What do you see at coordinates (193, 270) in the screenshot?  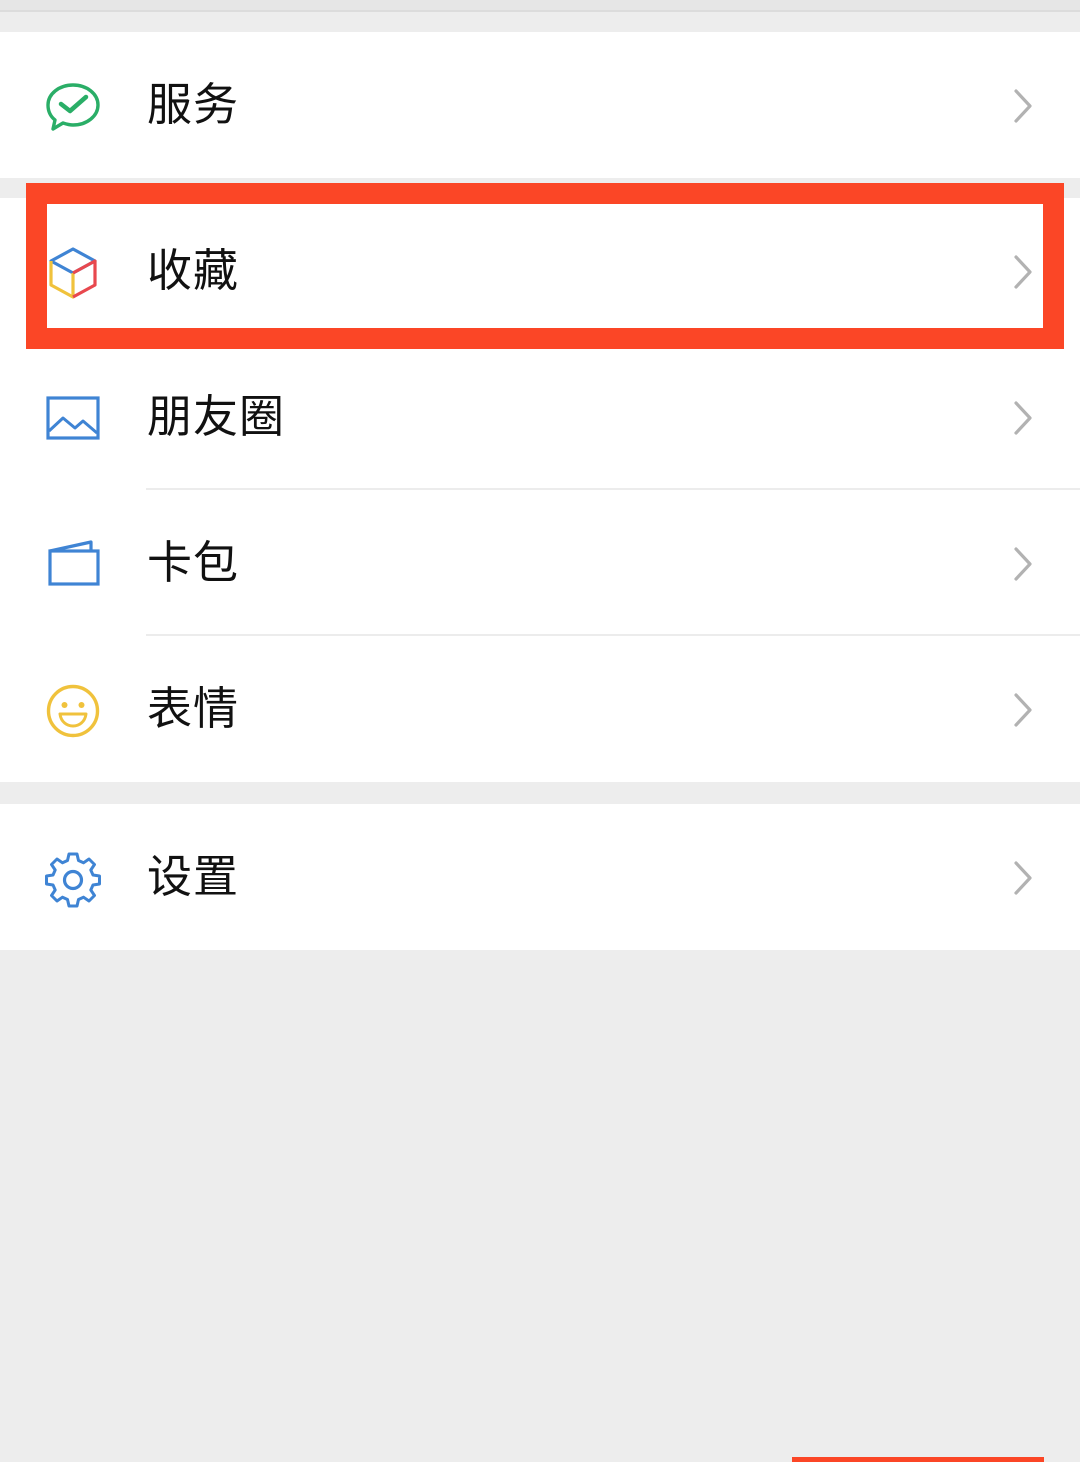 I see `favorites-label: 收藏` at bounding box center [193, 270].